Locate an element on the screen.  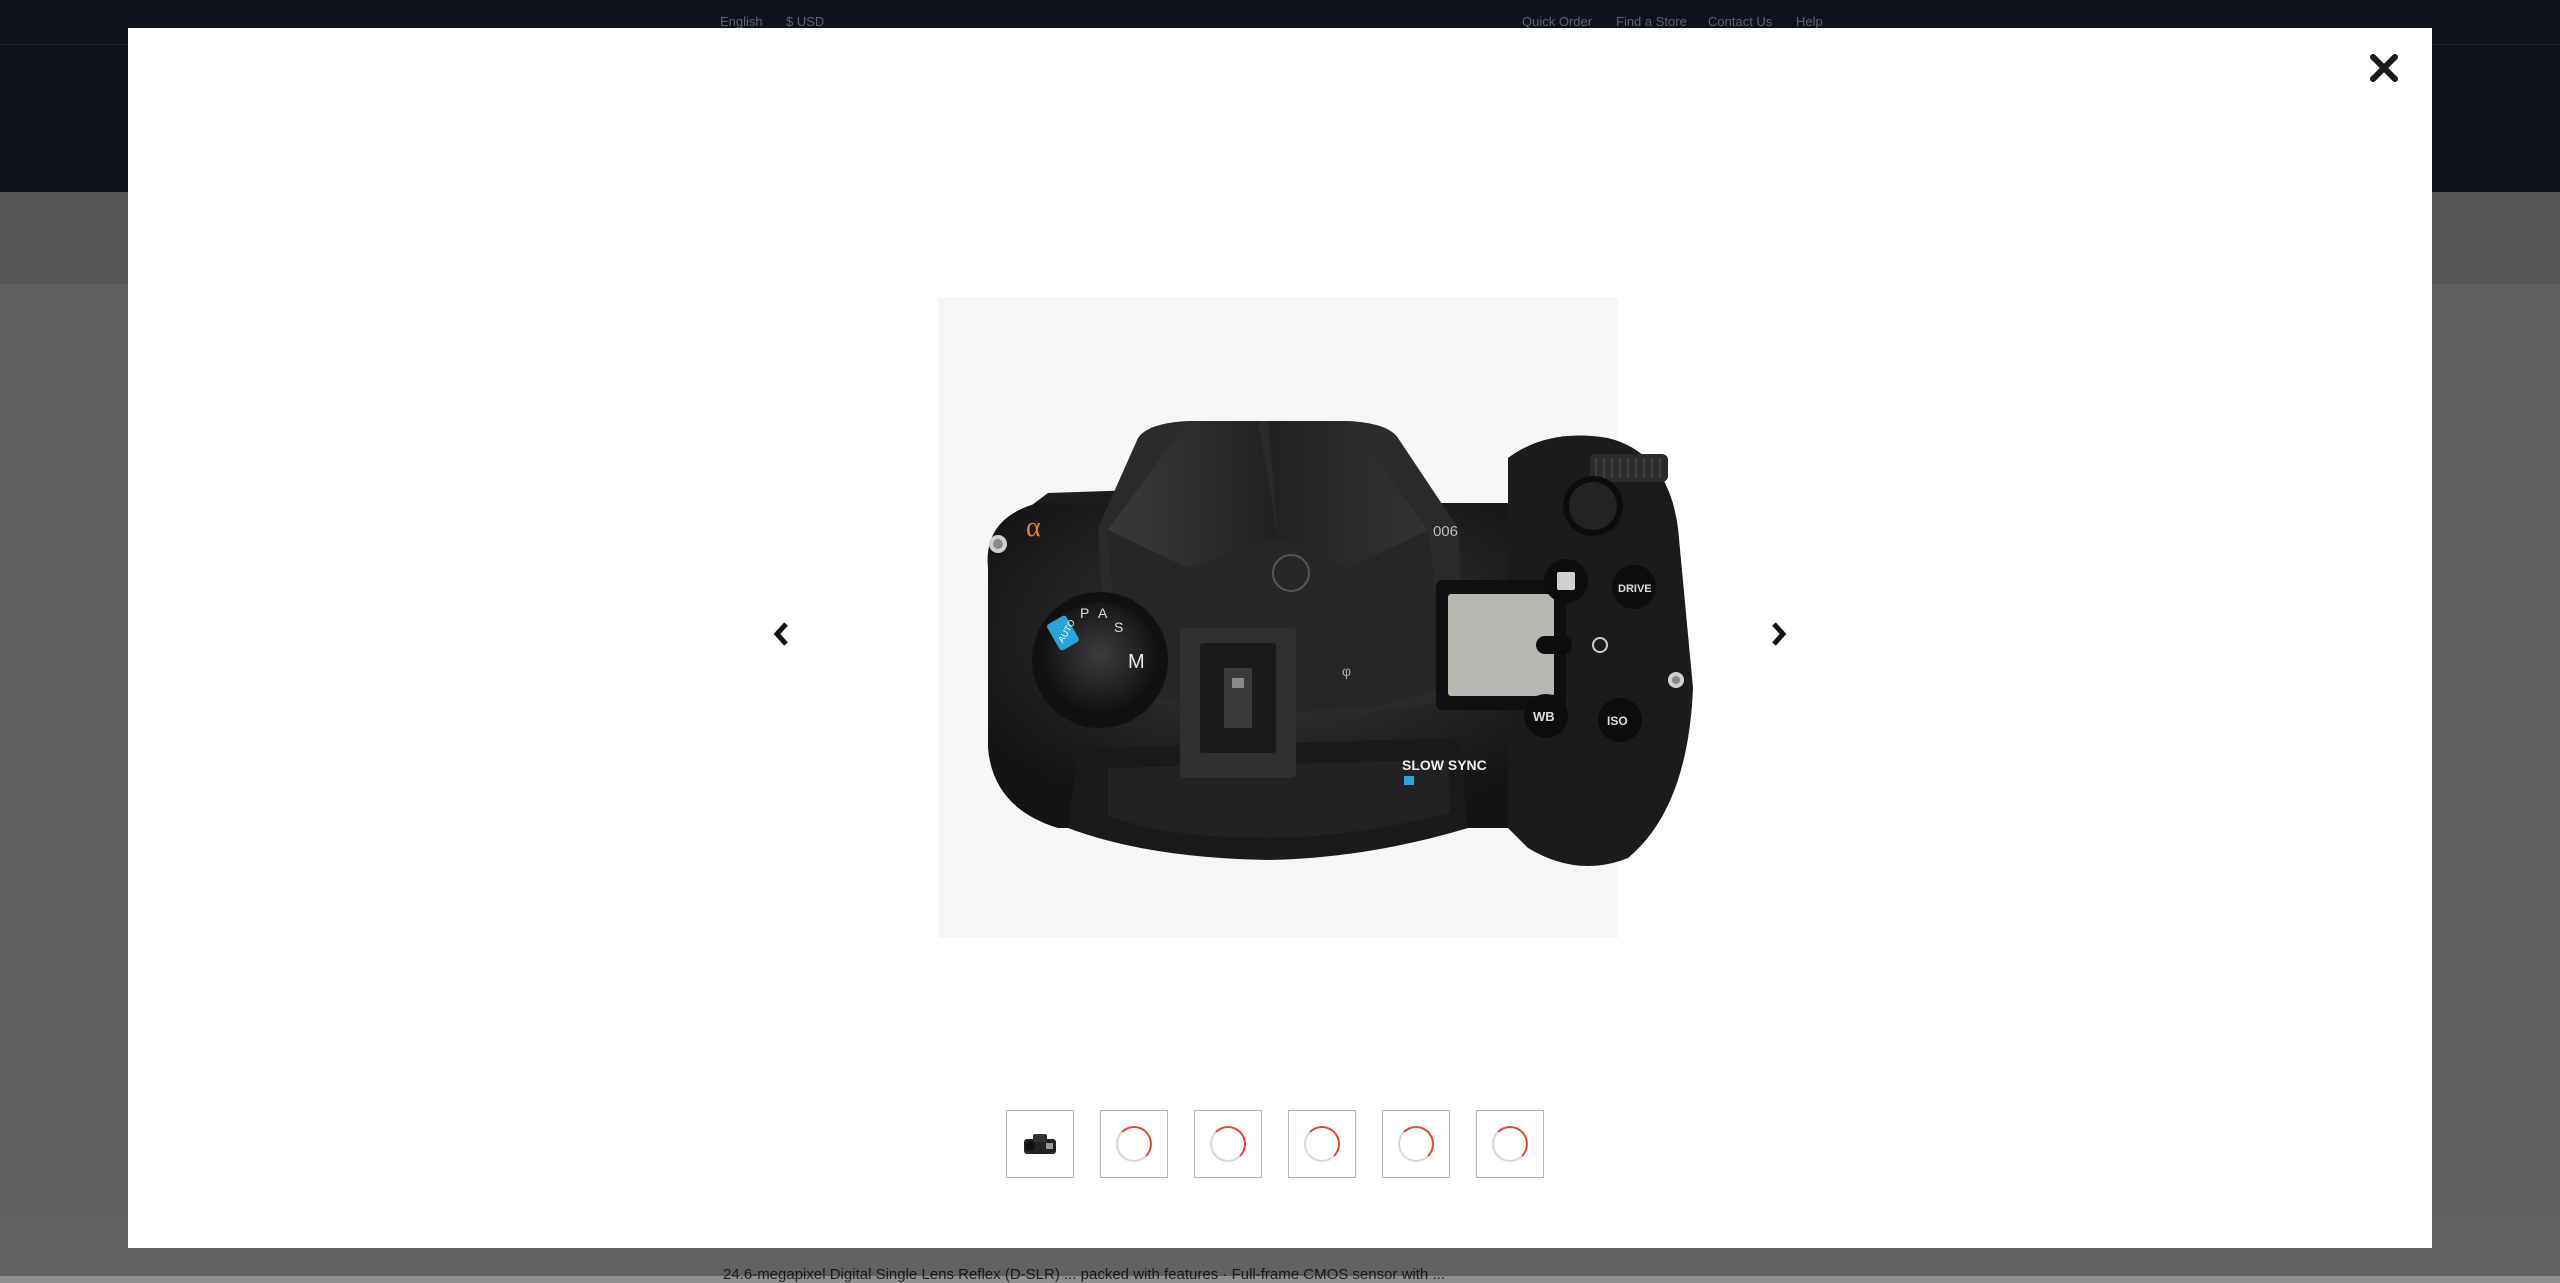
next-image-button is located at coordinates (1778, 634).